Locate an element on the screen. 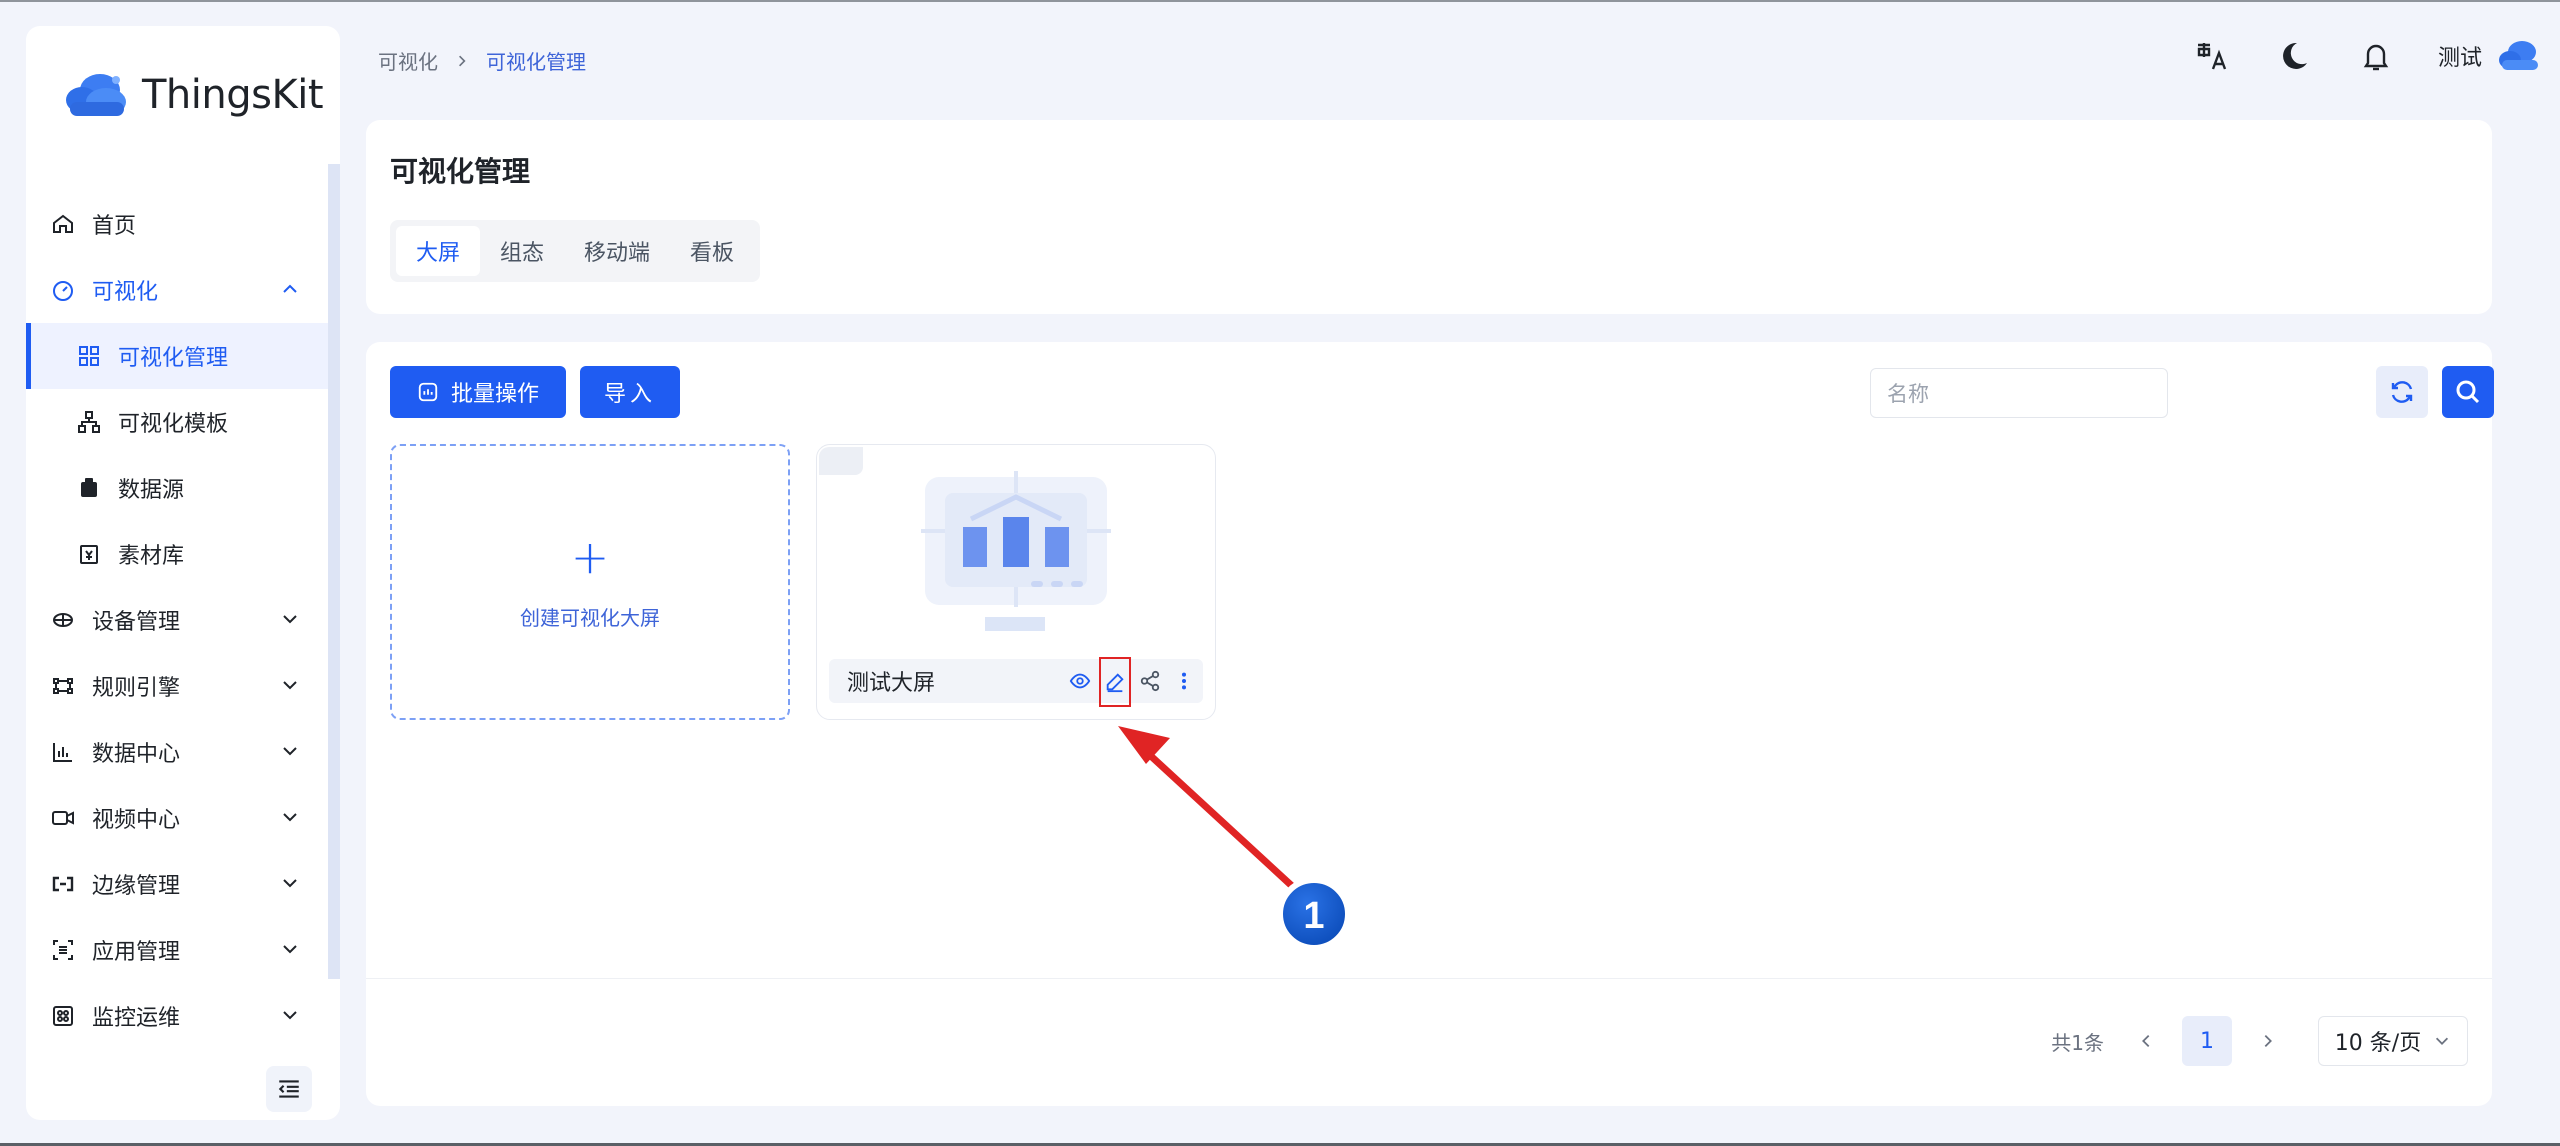 The width and height of the screenshot is (2560, 1146). grid-icon is located at coordinates (89, 356).